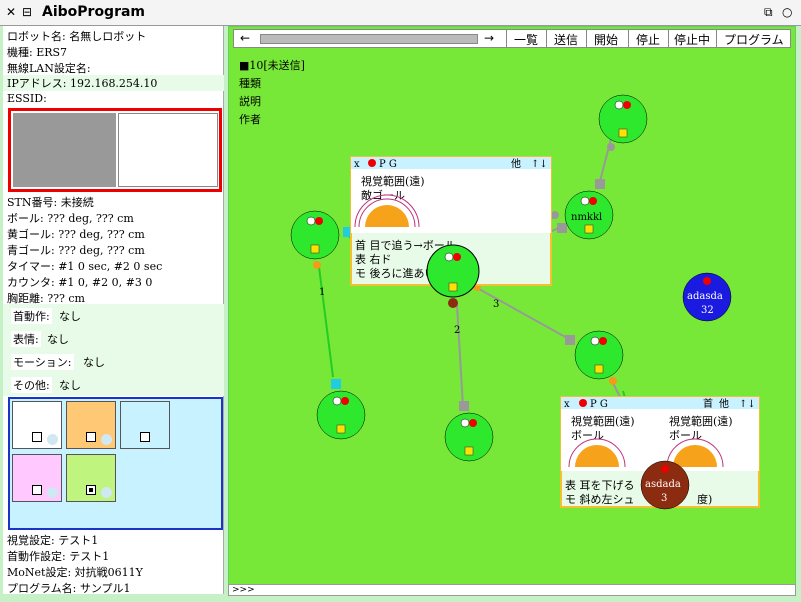  What do you see at coordinates (145, 425) in the screenshot?
I see `palette-tile-cyan` at bounding box center [145, 425].